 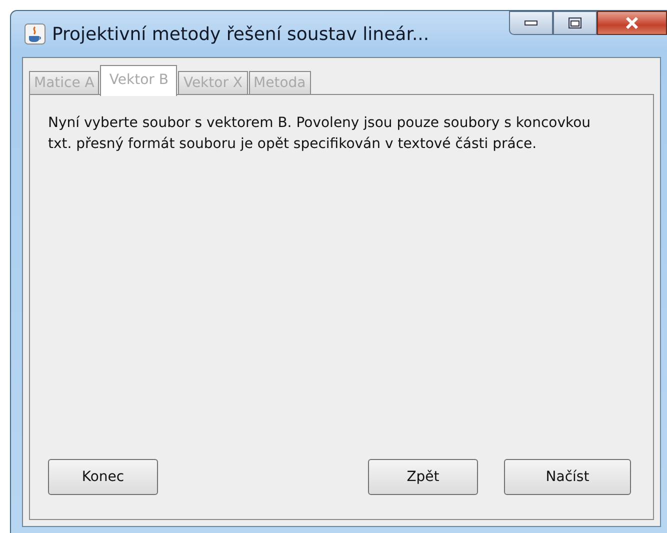 I want to click on maximize-button, so click(x=575, y=23).